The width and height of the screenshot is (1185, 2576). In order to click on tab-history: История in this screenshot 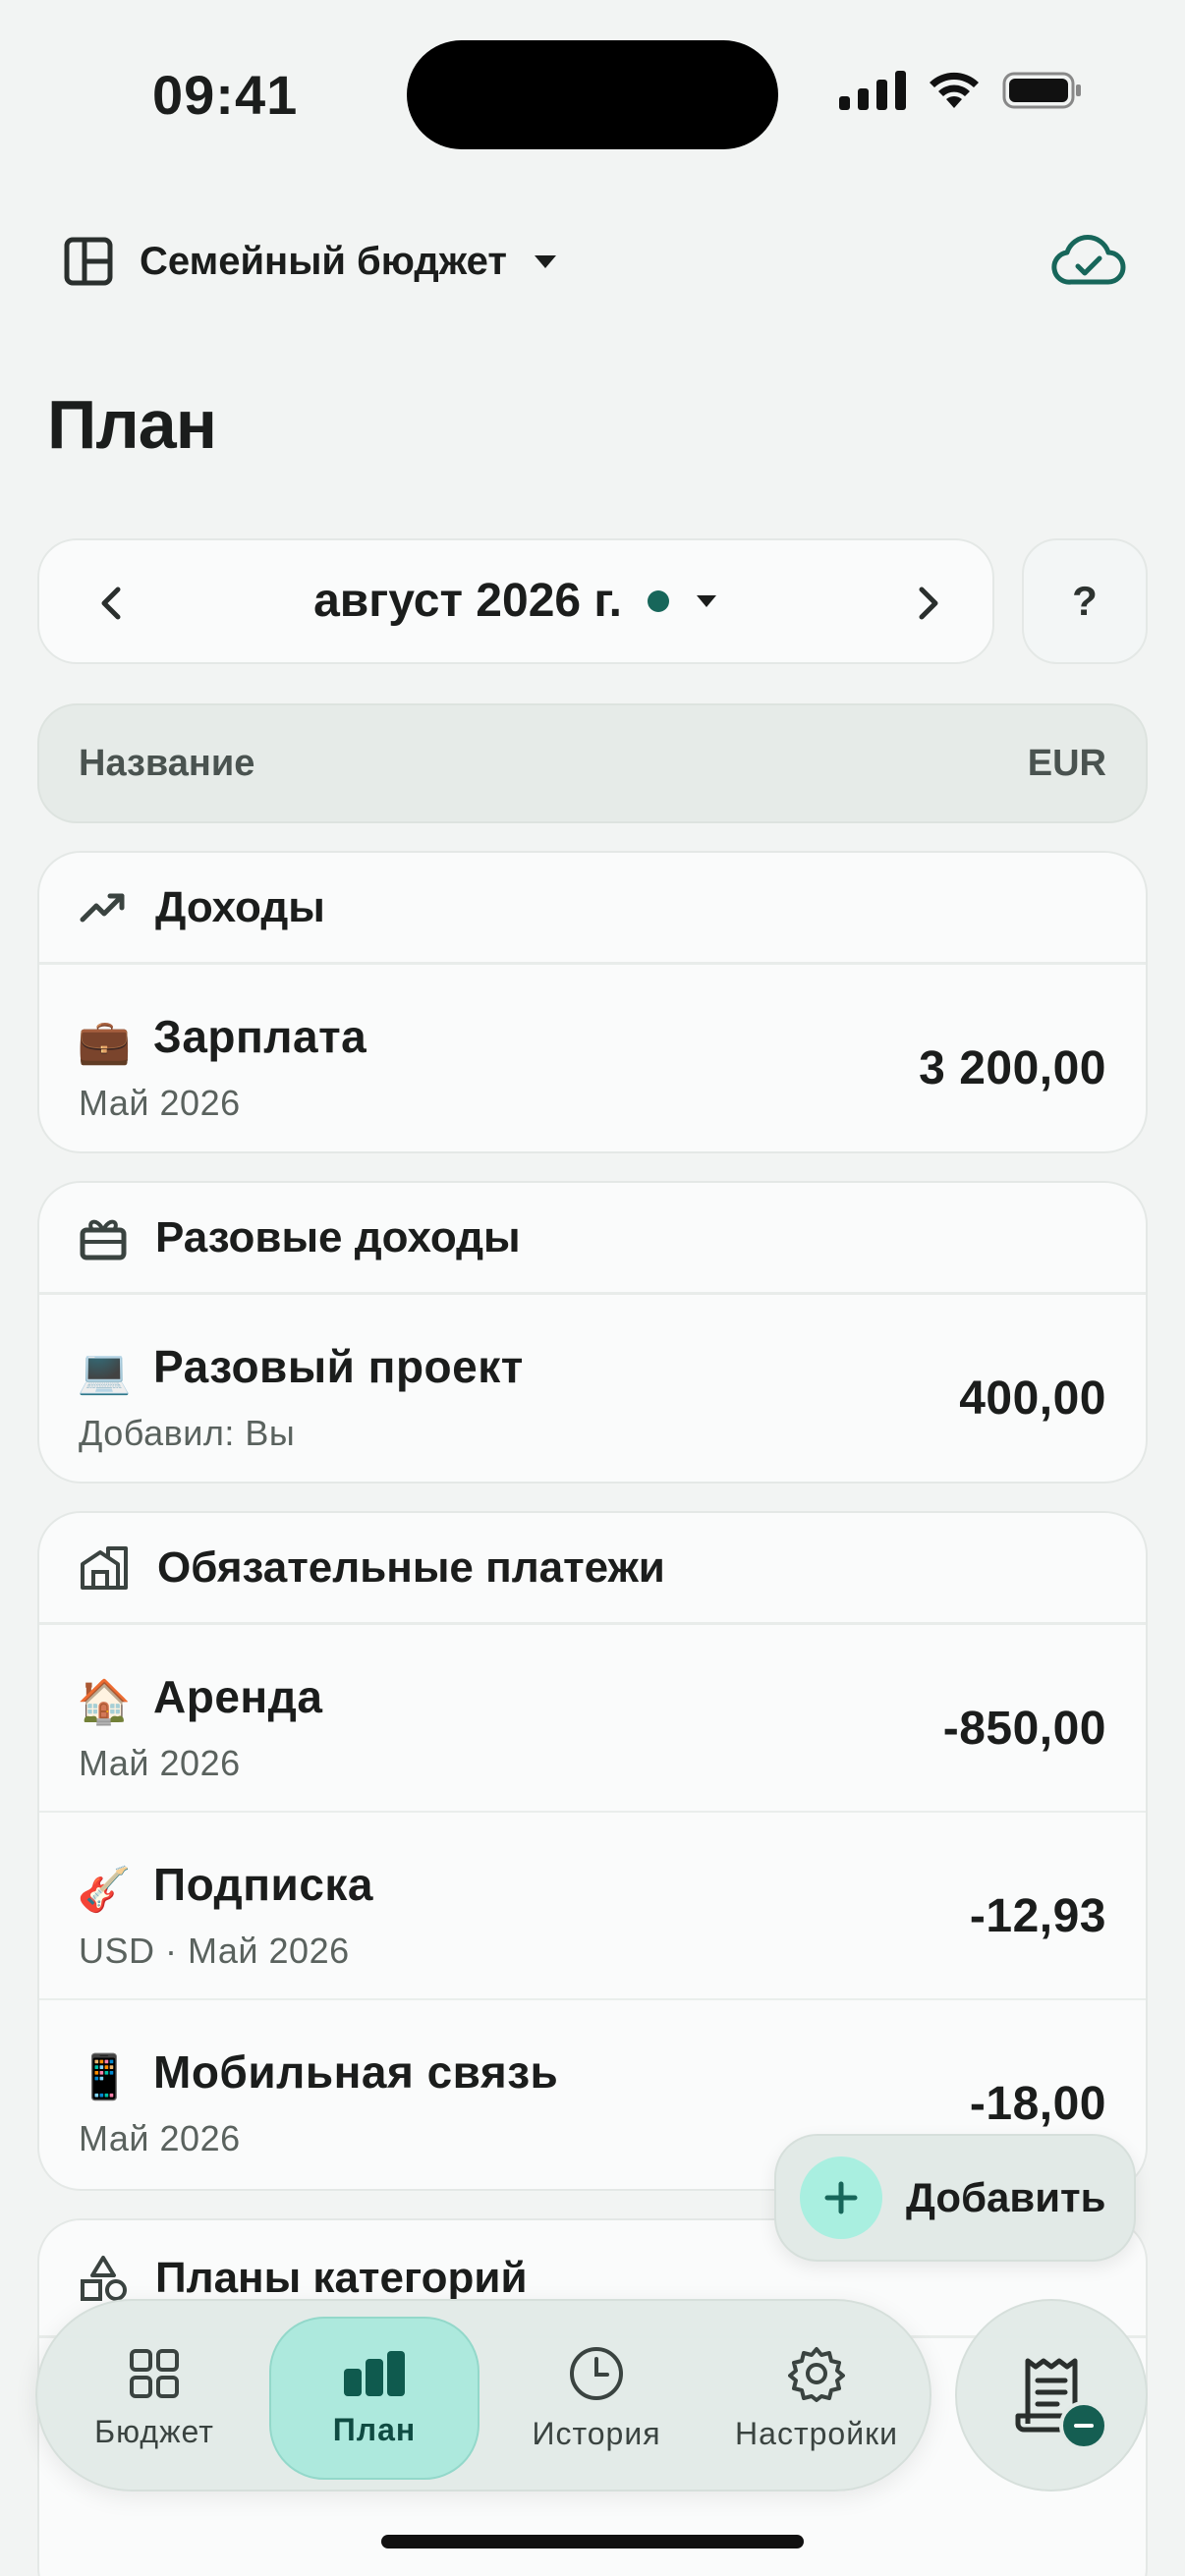, I will do `click(596, 2398)`.